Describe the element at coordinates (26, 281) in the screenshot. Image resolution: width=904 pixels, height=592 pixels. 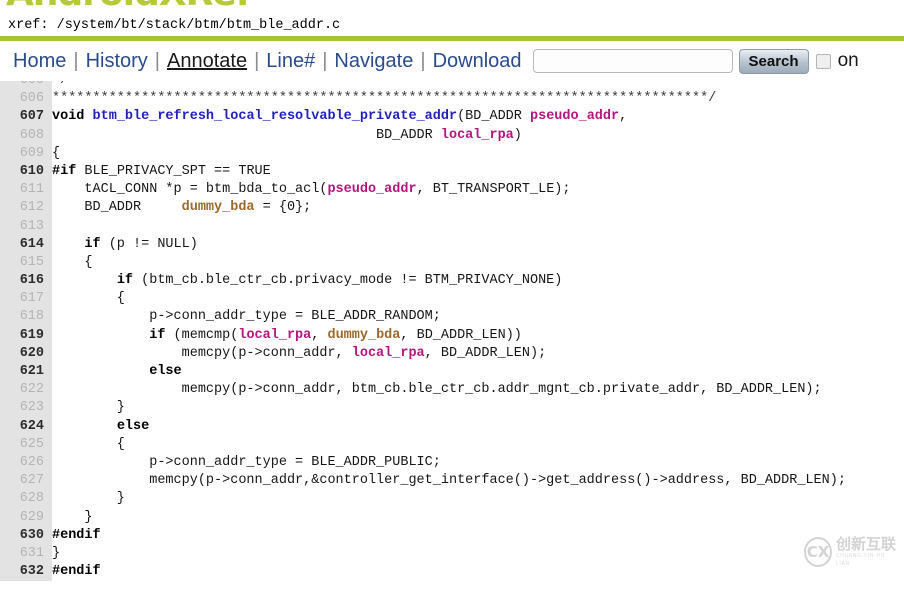
I see `line-number: 616` at that location.